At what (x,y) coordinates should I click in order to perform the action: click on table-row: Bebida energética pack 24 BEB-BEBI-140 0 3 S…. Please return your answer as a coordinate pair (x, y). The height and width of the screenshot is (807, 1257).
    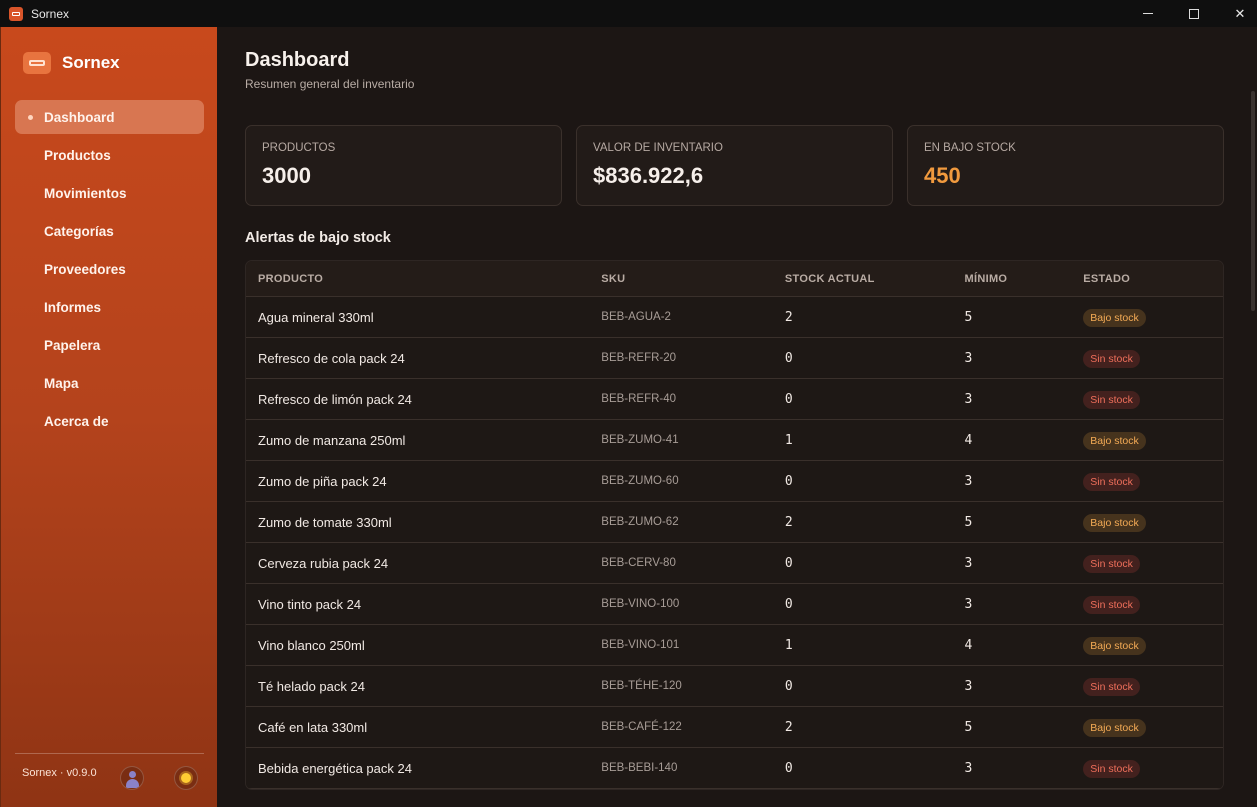
    Looking at the image, I should click on (734, 768).